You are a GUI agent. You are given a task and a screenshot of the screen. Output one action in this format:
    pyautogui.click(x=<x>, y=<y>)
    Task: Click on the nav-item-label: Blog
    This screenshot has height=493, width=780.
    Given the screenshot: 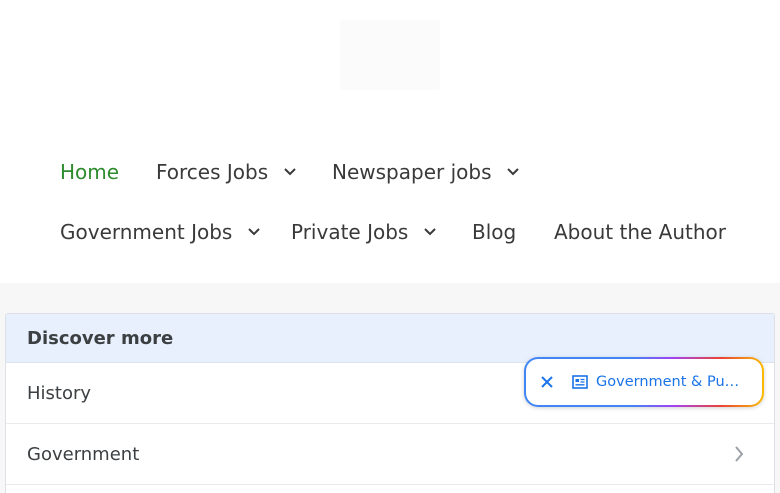 What is the action you would take?
    pyautogui.click(x=494, y=232)
    